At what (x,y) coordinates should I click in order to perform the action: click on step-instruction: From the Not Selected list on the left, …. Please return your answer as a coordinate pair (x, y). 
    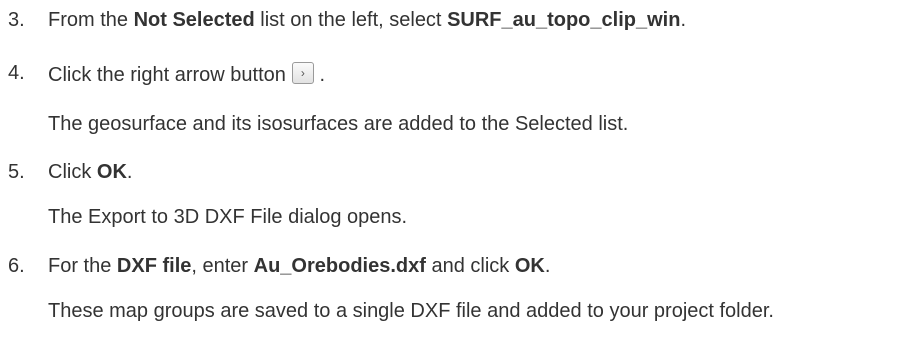
    Looking at the image, I should click on (472, 20).